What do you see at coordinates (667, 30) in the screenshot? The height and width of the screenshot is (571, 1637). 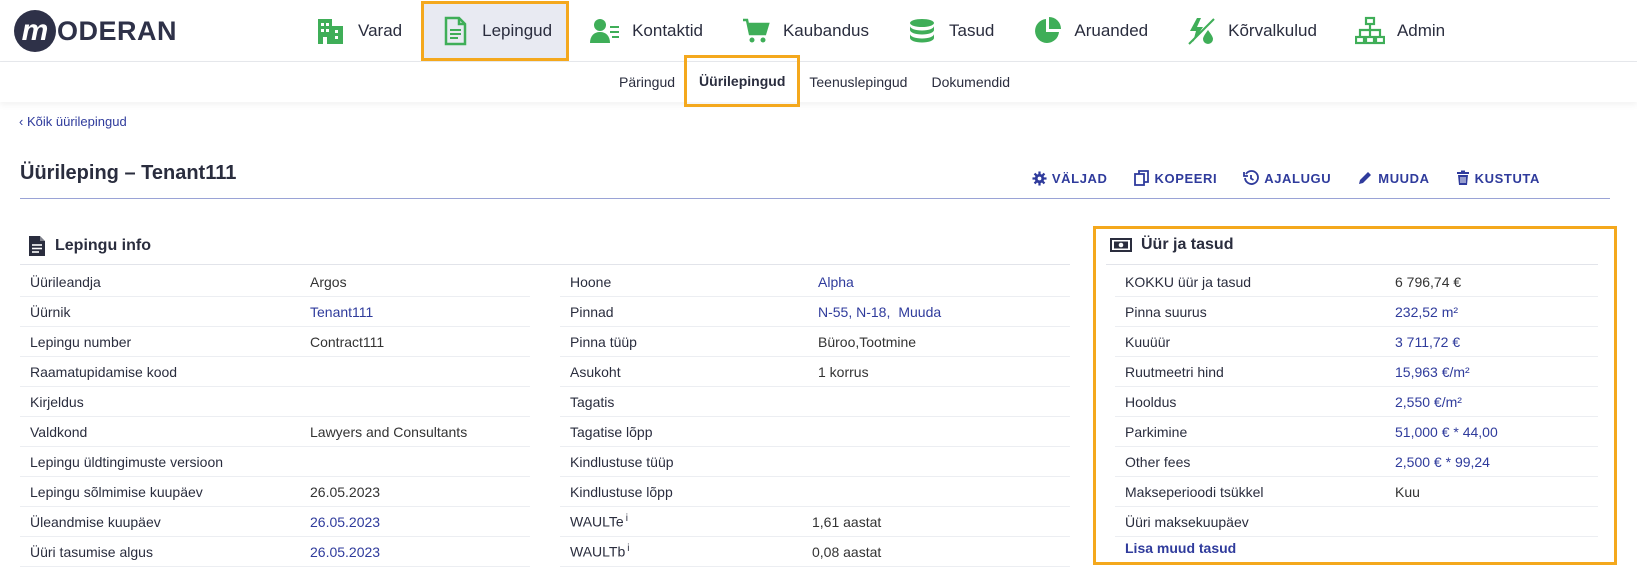 I see `nav-label: Kontaktid` at bounding box center [667, 30].